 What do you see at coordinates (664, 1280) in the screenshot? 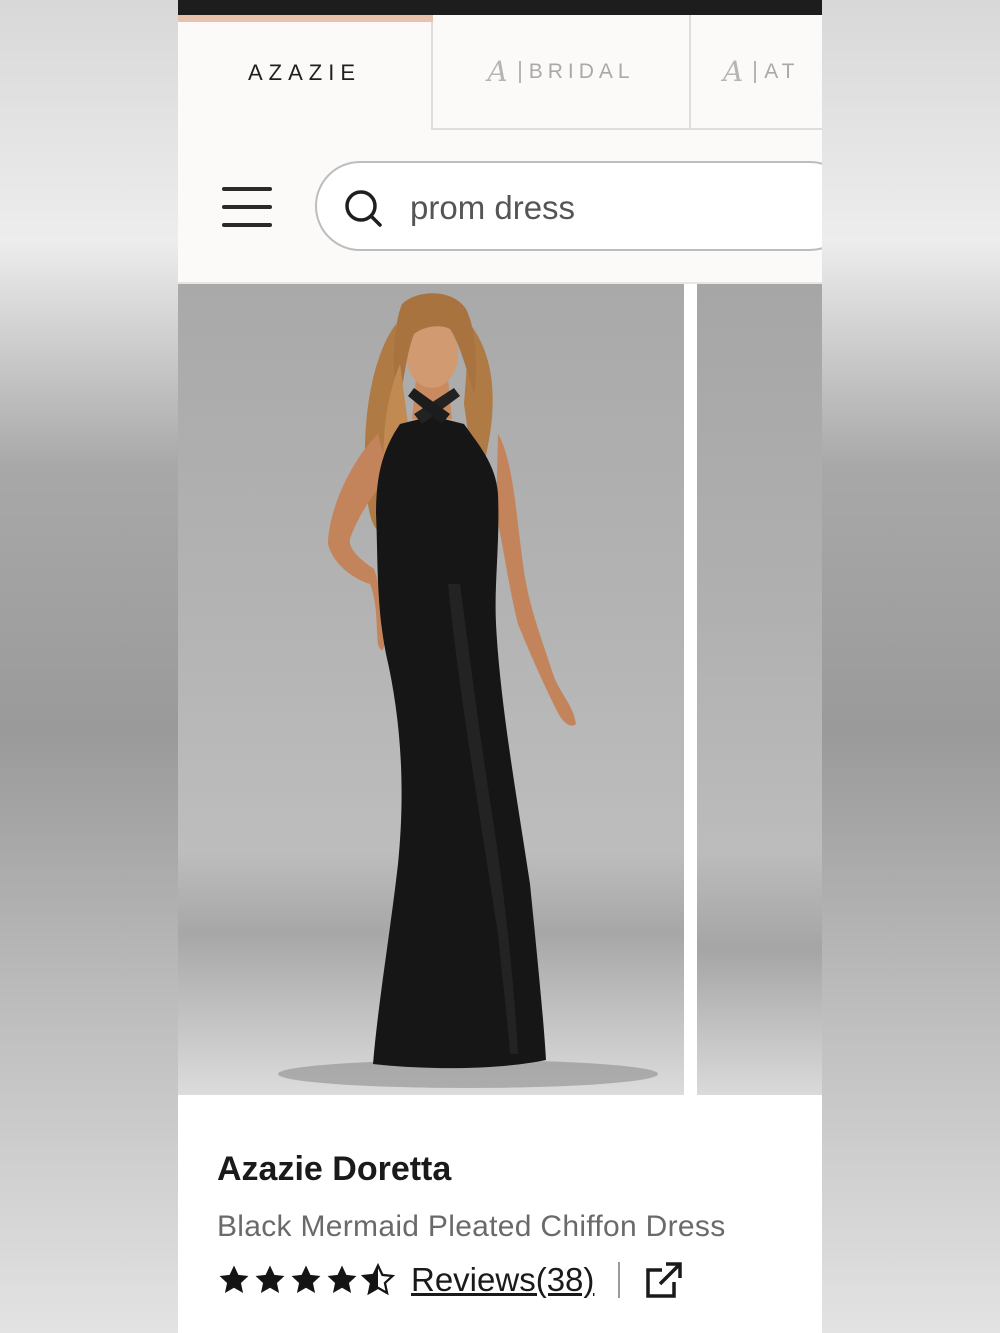
I see `share-external-icon` at bounding box center [664, 1280].